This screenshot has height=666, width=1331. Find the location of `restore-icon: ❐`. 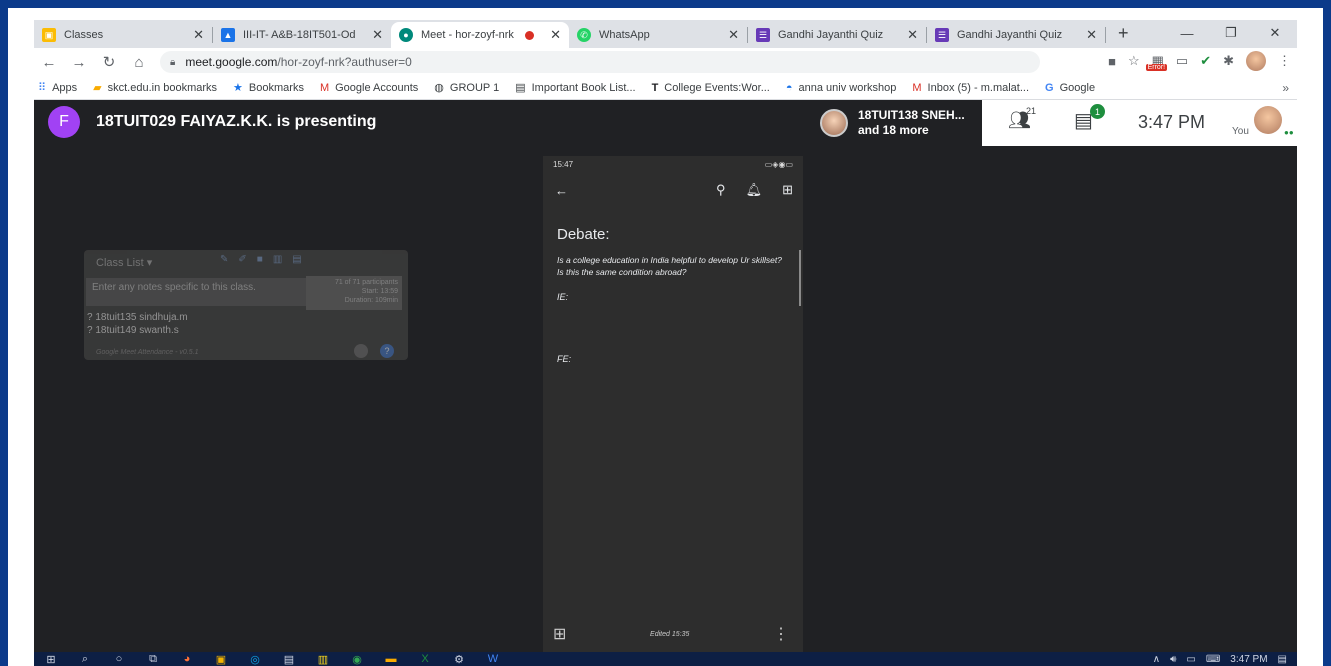

restore-icon: ❐ is located at coordinates (1231, 33).